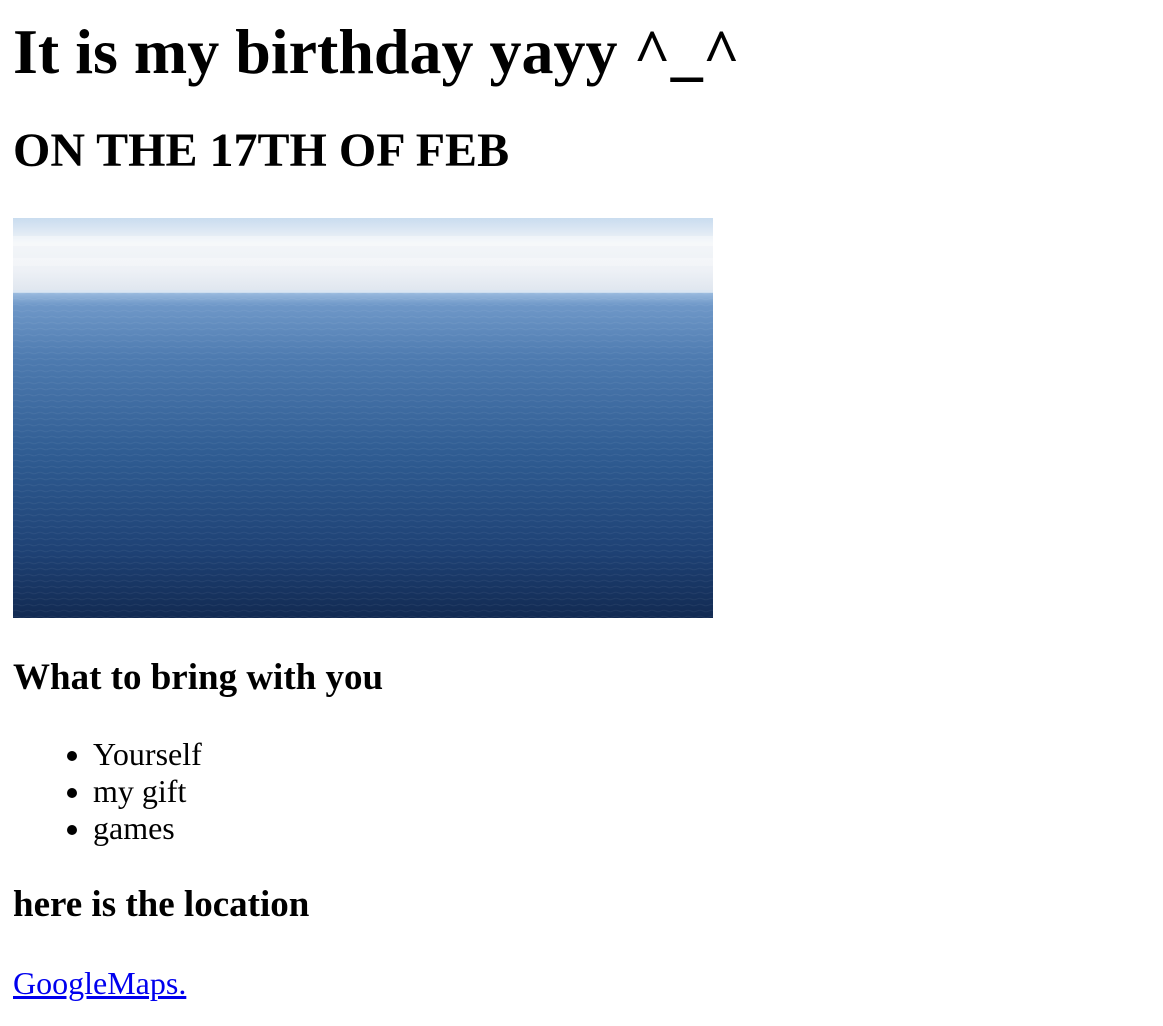 Image resolution: width=1163 pixels, height=1026 pixels. Describe the element at coordinates (161, 904) in the screenshot. I see `location-section-title: here is the location` at that location.